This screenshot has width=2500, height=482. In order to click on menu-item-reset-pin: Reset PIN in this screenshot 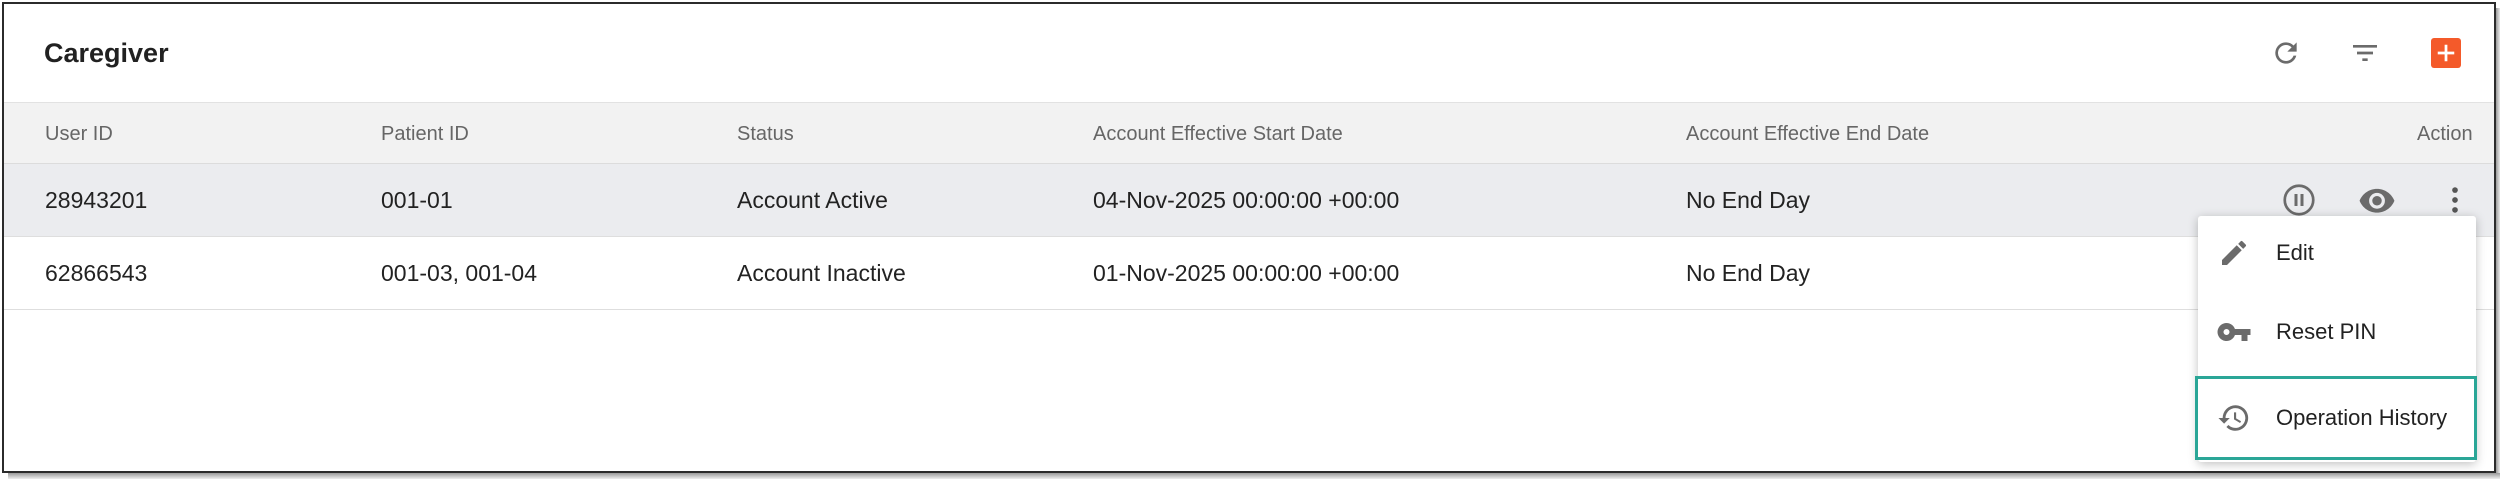, I will do `click(2337, 332)`.